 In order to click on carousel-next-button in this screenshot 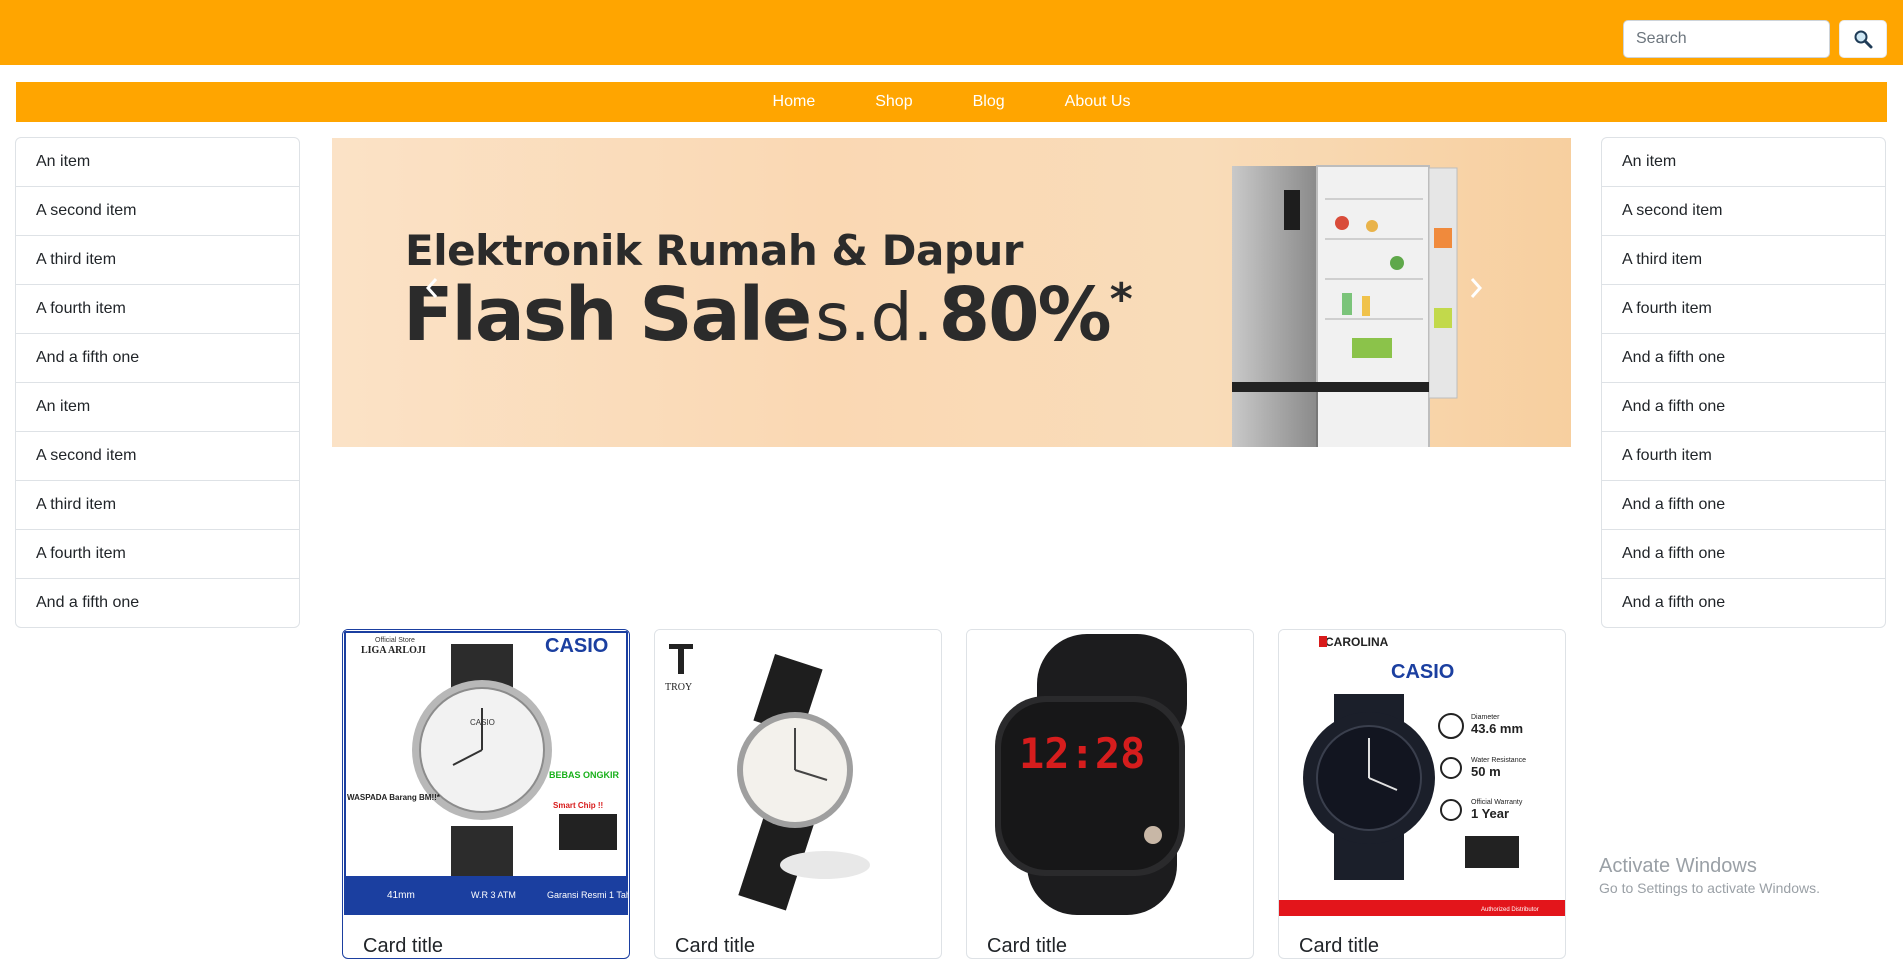, I will do `click(1476, 288)`.